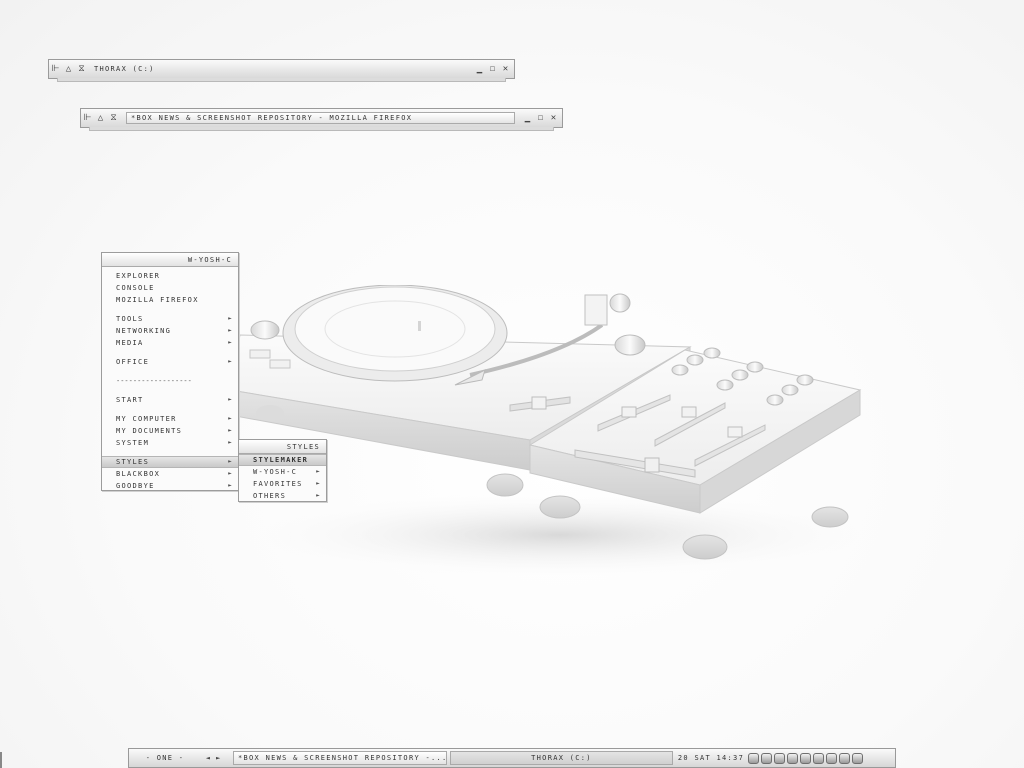 The width and height of the screenshot is (1024, 768). Describe the element at coordinates (844, 758) in the screenshot. I see `music-icon` at that location.